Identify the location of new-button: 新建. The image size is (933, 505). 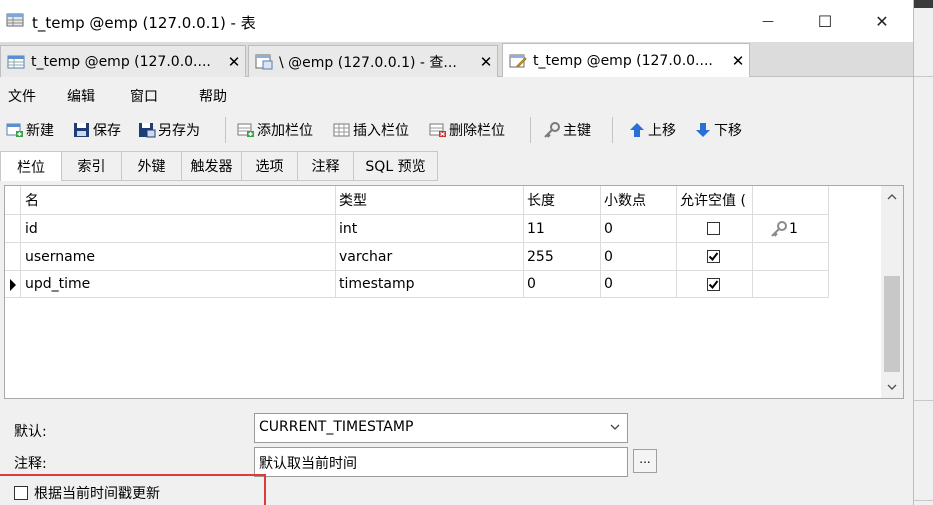
(30, 130).